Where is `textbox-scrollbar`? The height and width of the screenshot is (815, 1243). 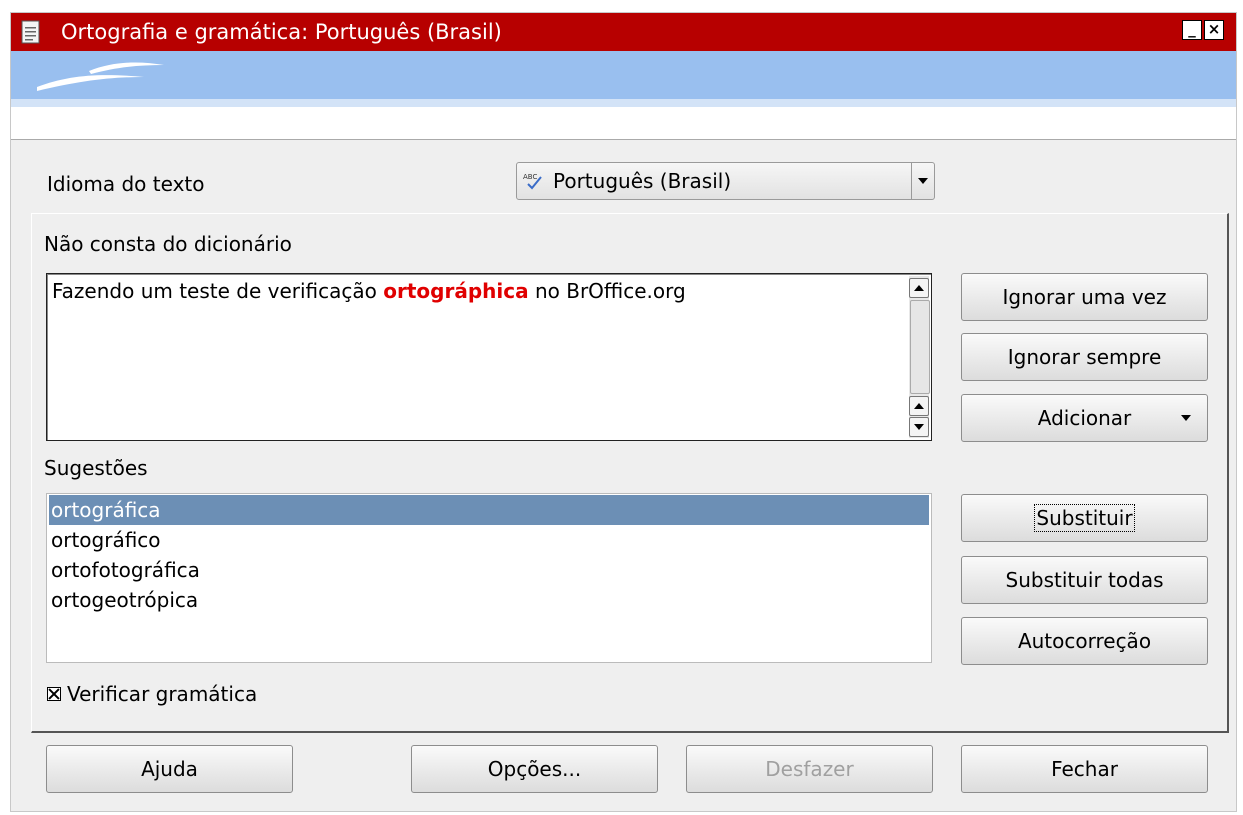
textbox-scrollbar is located at coordinates (919, 357).